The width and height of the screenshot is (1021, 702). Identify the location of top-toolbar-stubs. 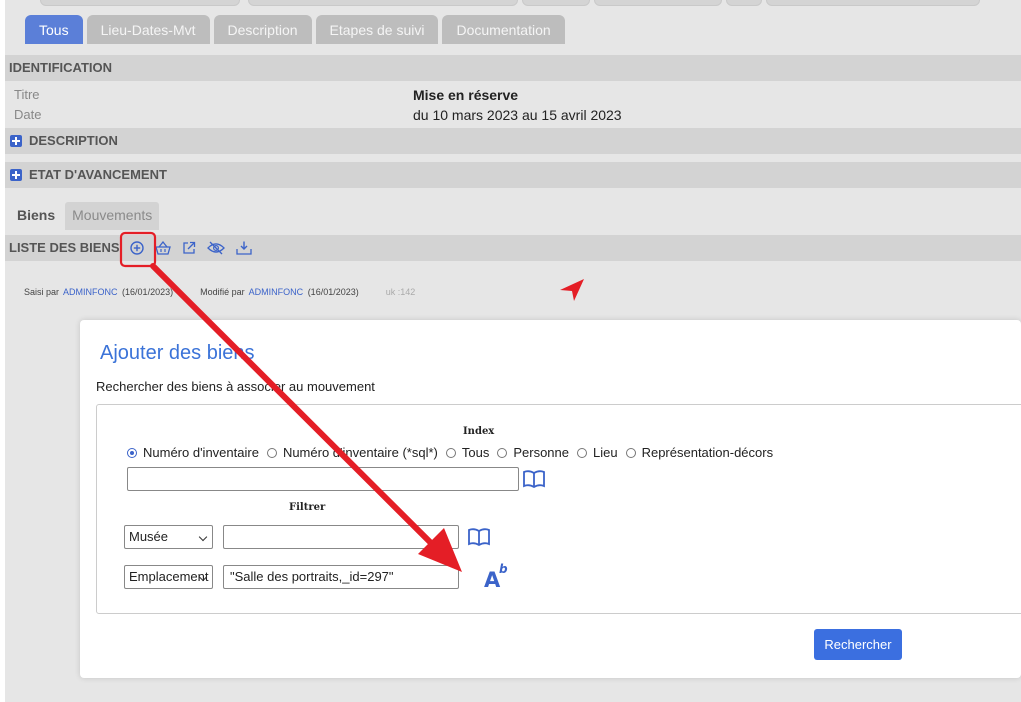
(510, 3).